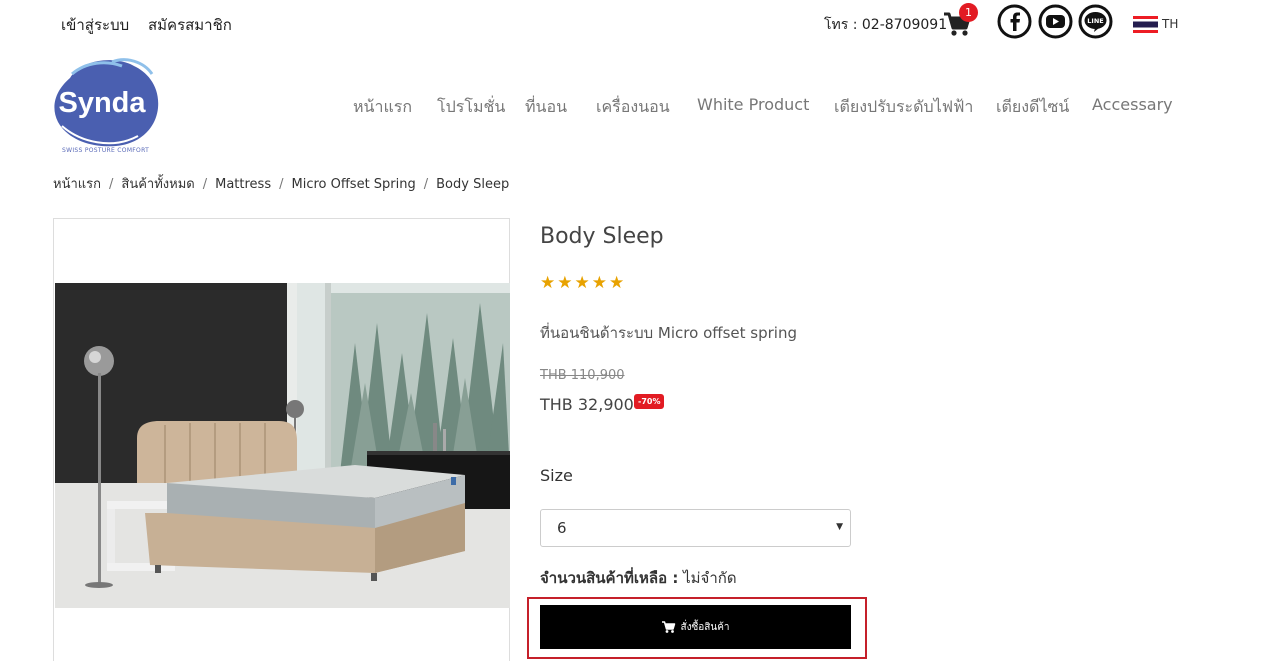 The width and height of the screenshot is (1276, 661). Describe the element at coordinates (1170, 24) in the screenshot. I see `language-label: TH` at that location.